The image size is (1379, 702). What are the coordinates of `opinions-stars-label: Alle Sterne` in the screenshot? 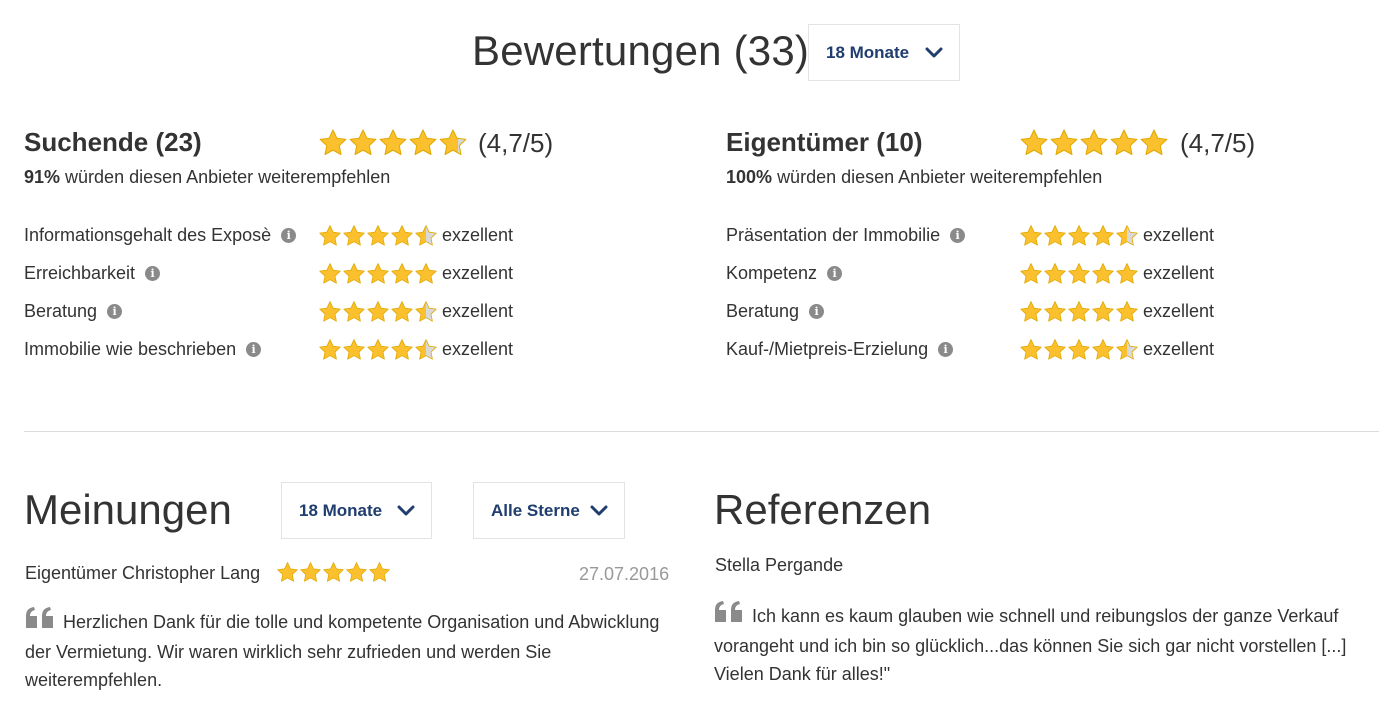 It's located at (535, 510).